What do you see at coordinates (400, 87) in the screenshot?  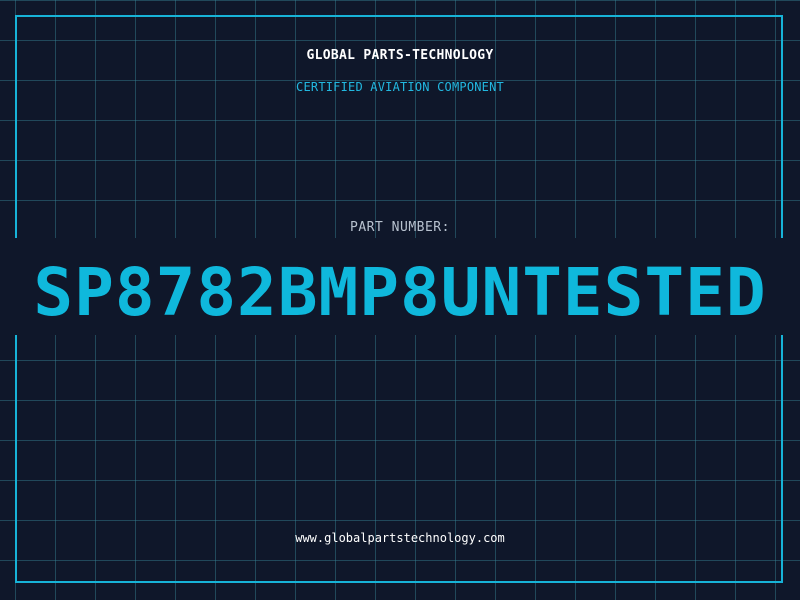 I see `certification-subtitle: CERTIFIED AVIATION COMPONENT` at bounding box center [400, 87].